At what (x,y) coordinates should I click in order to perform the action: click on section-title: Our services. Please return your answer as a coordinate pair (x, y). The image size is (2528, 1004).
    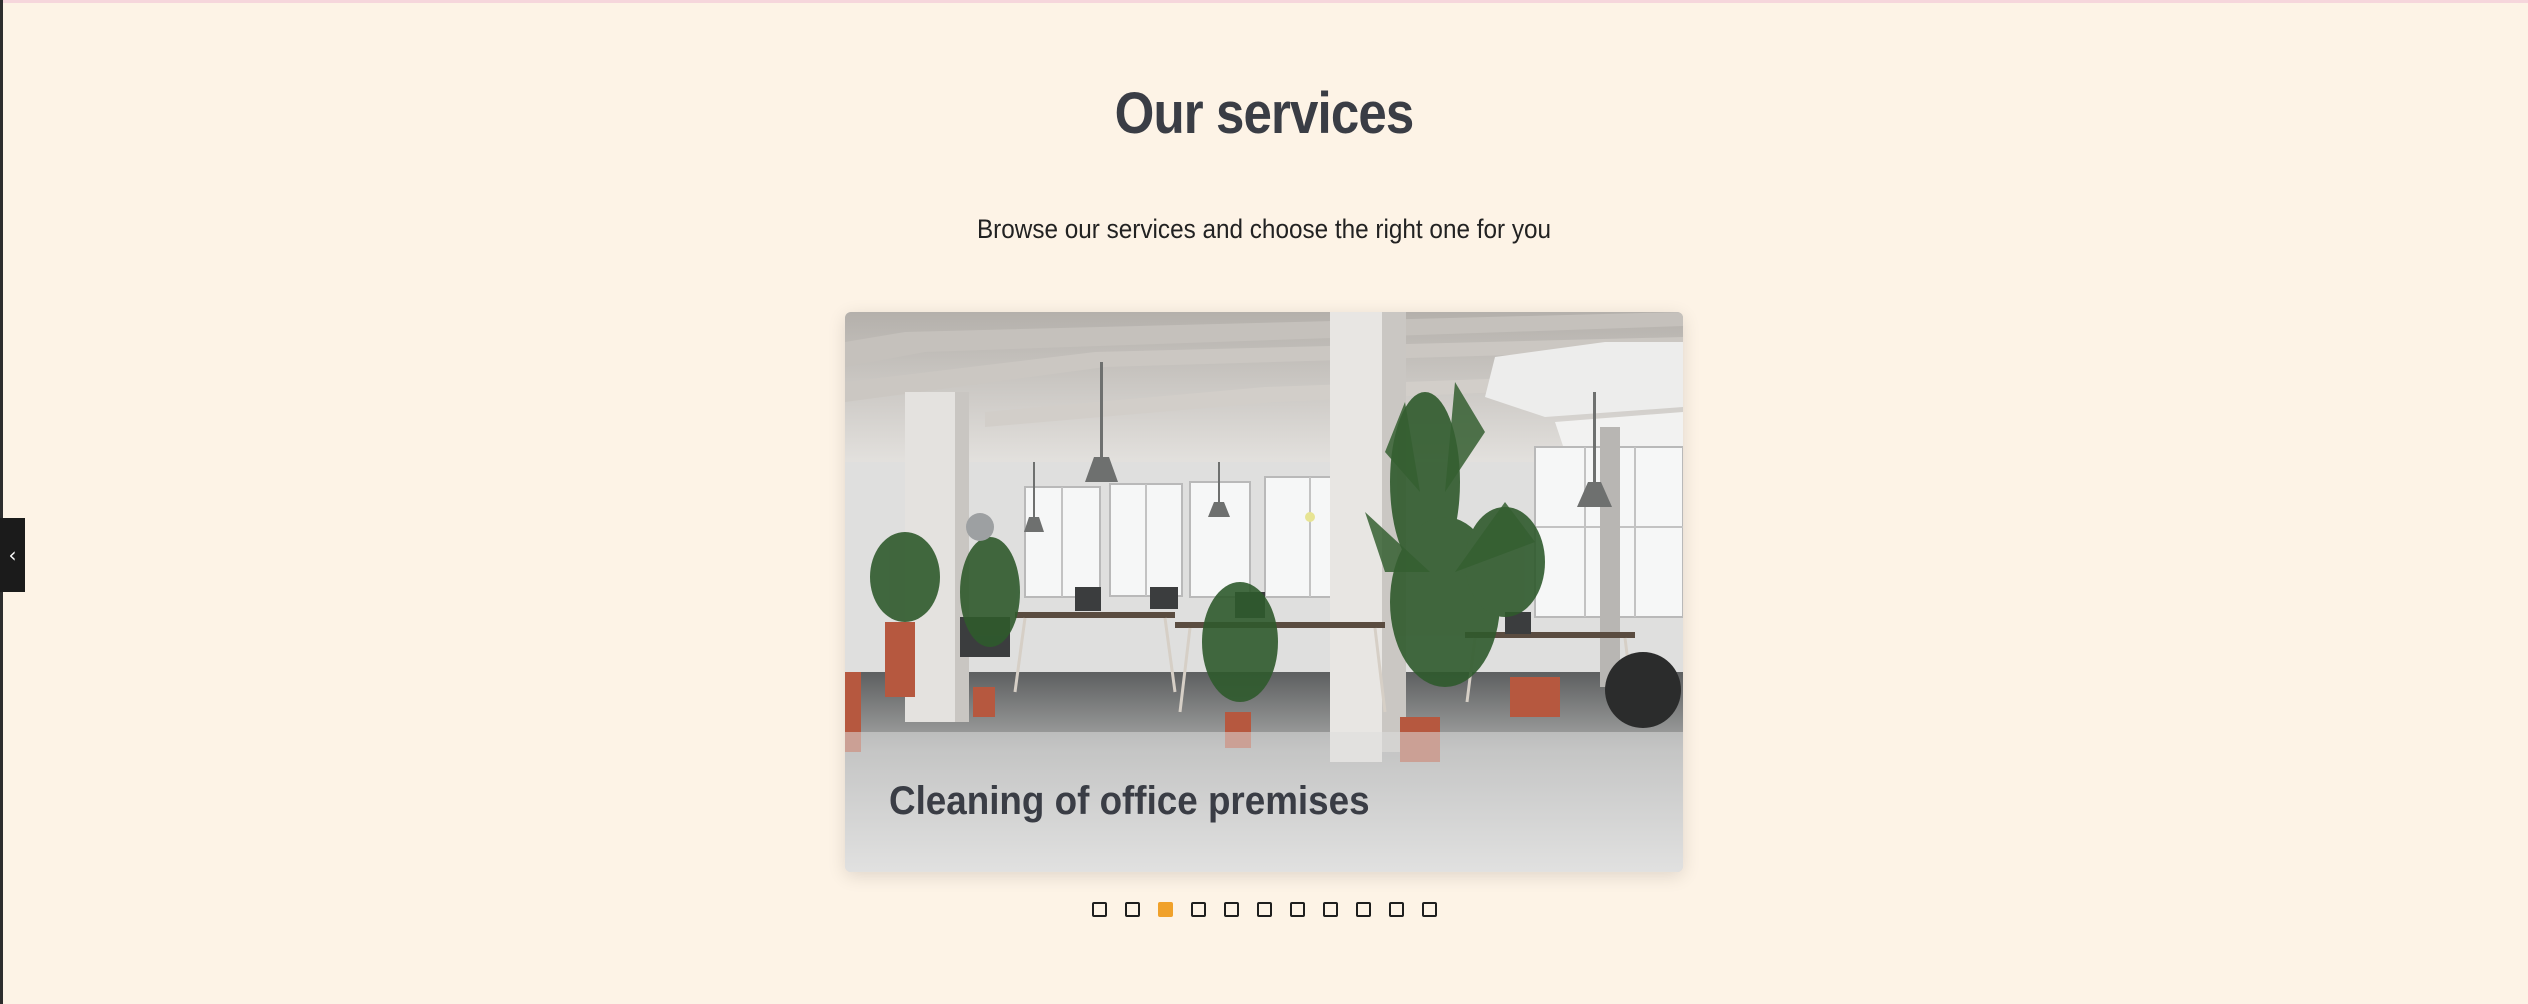
    Looking at the image, I should click on (1264, 113).